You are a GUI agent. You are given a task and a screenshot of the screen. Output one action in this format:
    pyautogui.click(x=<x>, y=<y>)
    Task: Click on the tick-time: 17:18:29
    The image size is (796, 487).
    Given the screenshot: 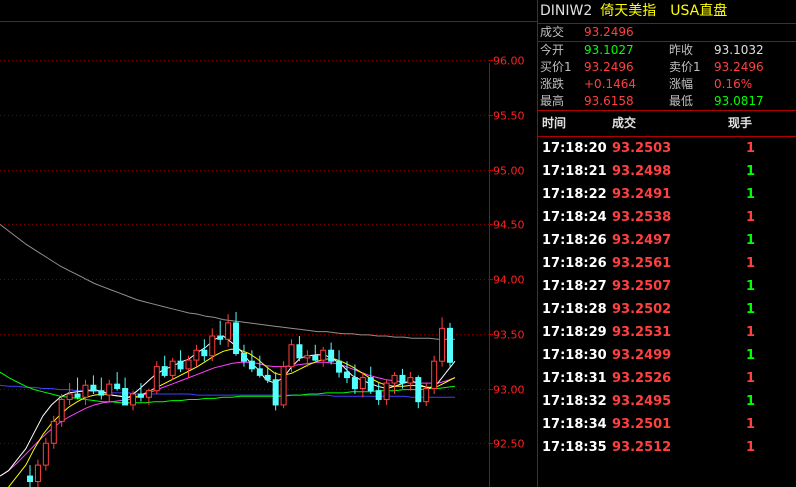 What is the action you would take?
    pyautogui.click(x=574, y=332)
    